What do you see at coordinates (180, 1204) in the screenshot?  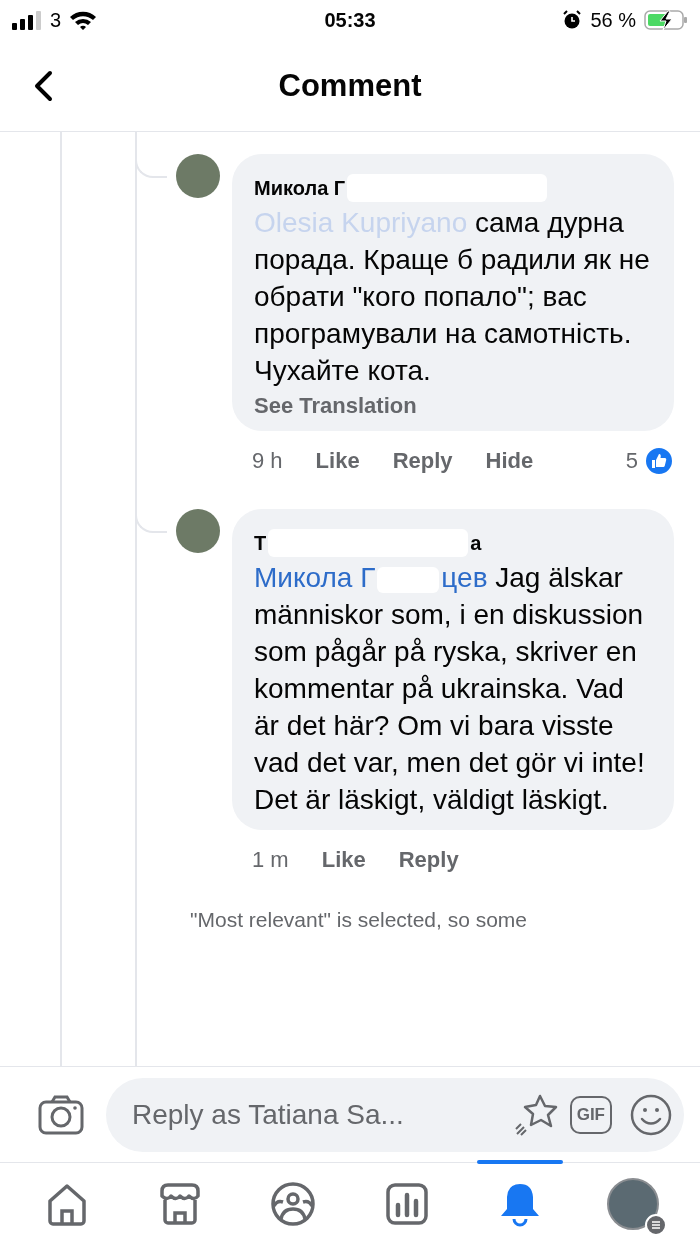 I see `store-icon` at bounding box center [180, 1204].